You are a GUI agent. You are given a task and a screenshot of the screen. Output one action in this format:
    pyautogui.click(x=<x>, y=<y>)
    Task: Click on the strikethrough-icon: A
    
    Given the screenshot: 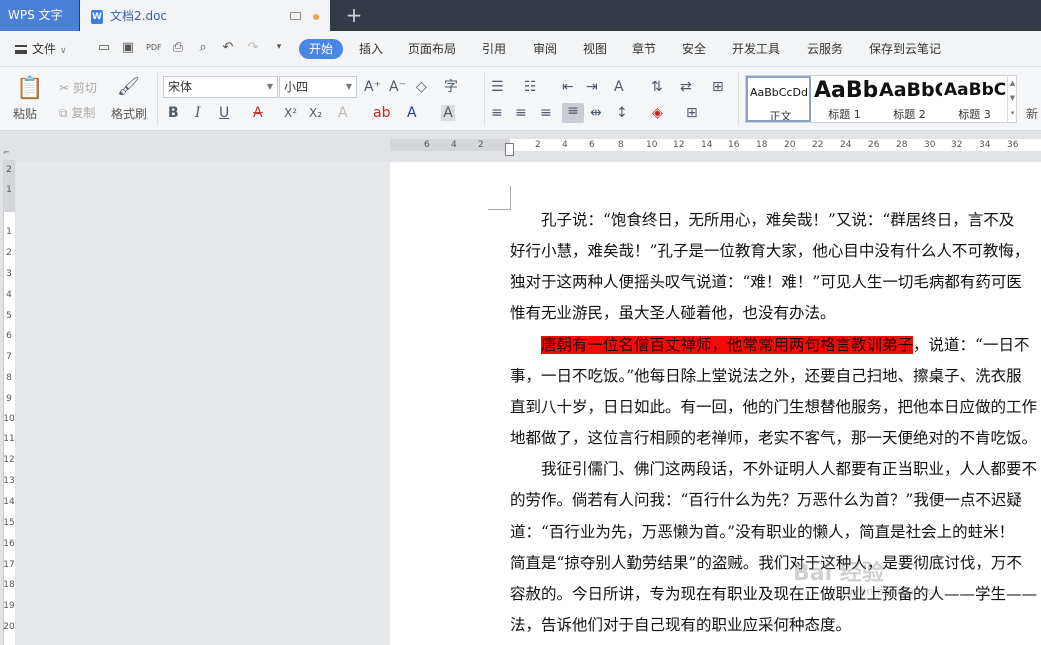 What is the action you would take?
    pyautogui.click(x=258, y=113)
    